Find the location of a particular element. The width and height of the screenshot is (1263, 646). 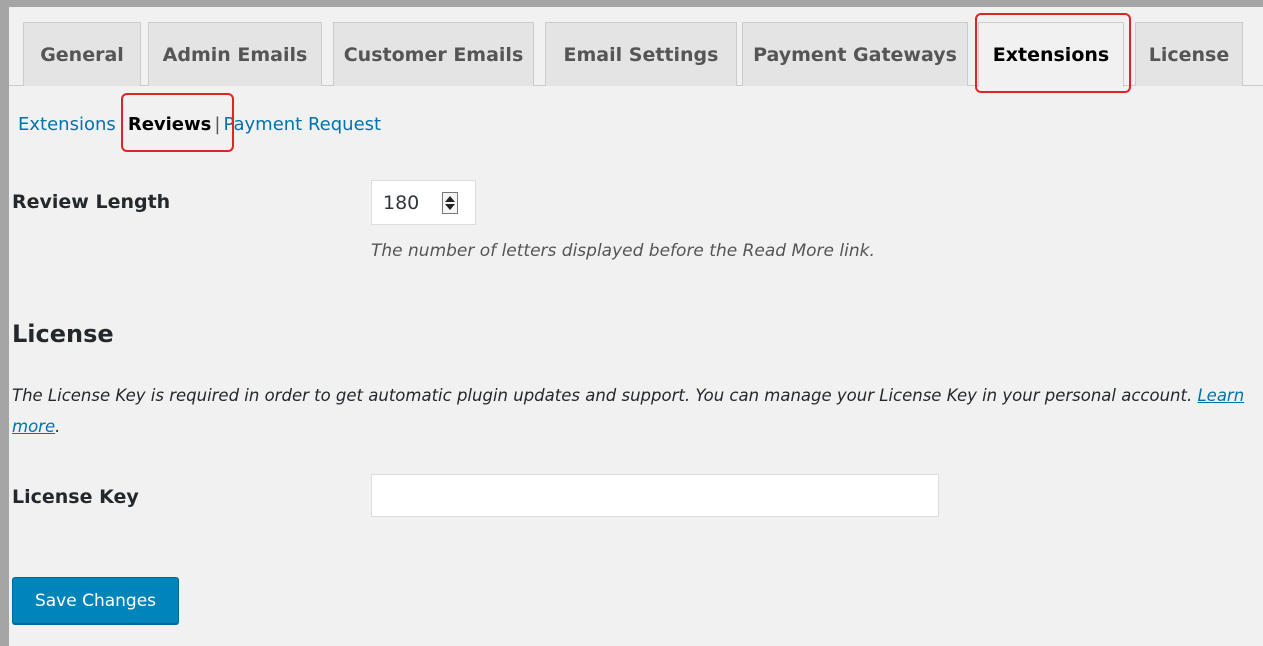

license-key-label: License Key is located at coordinates (75, 497).